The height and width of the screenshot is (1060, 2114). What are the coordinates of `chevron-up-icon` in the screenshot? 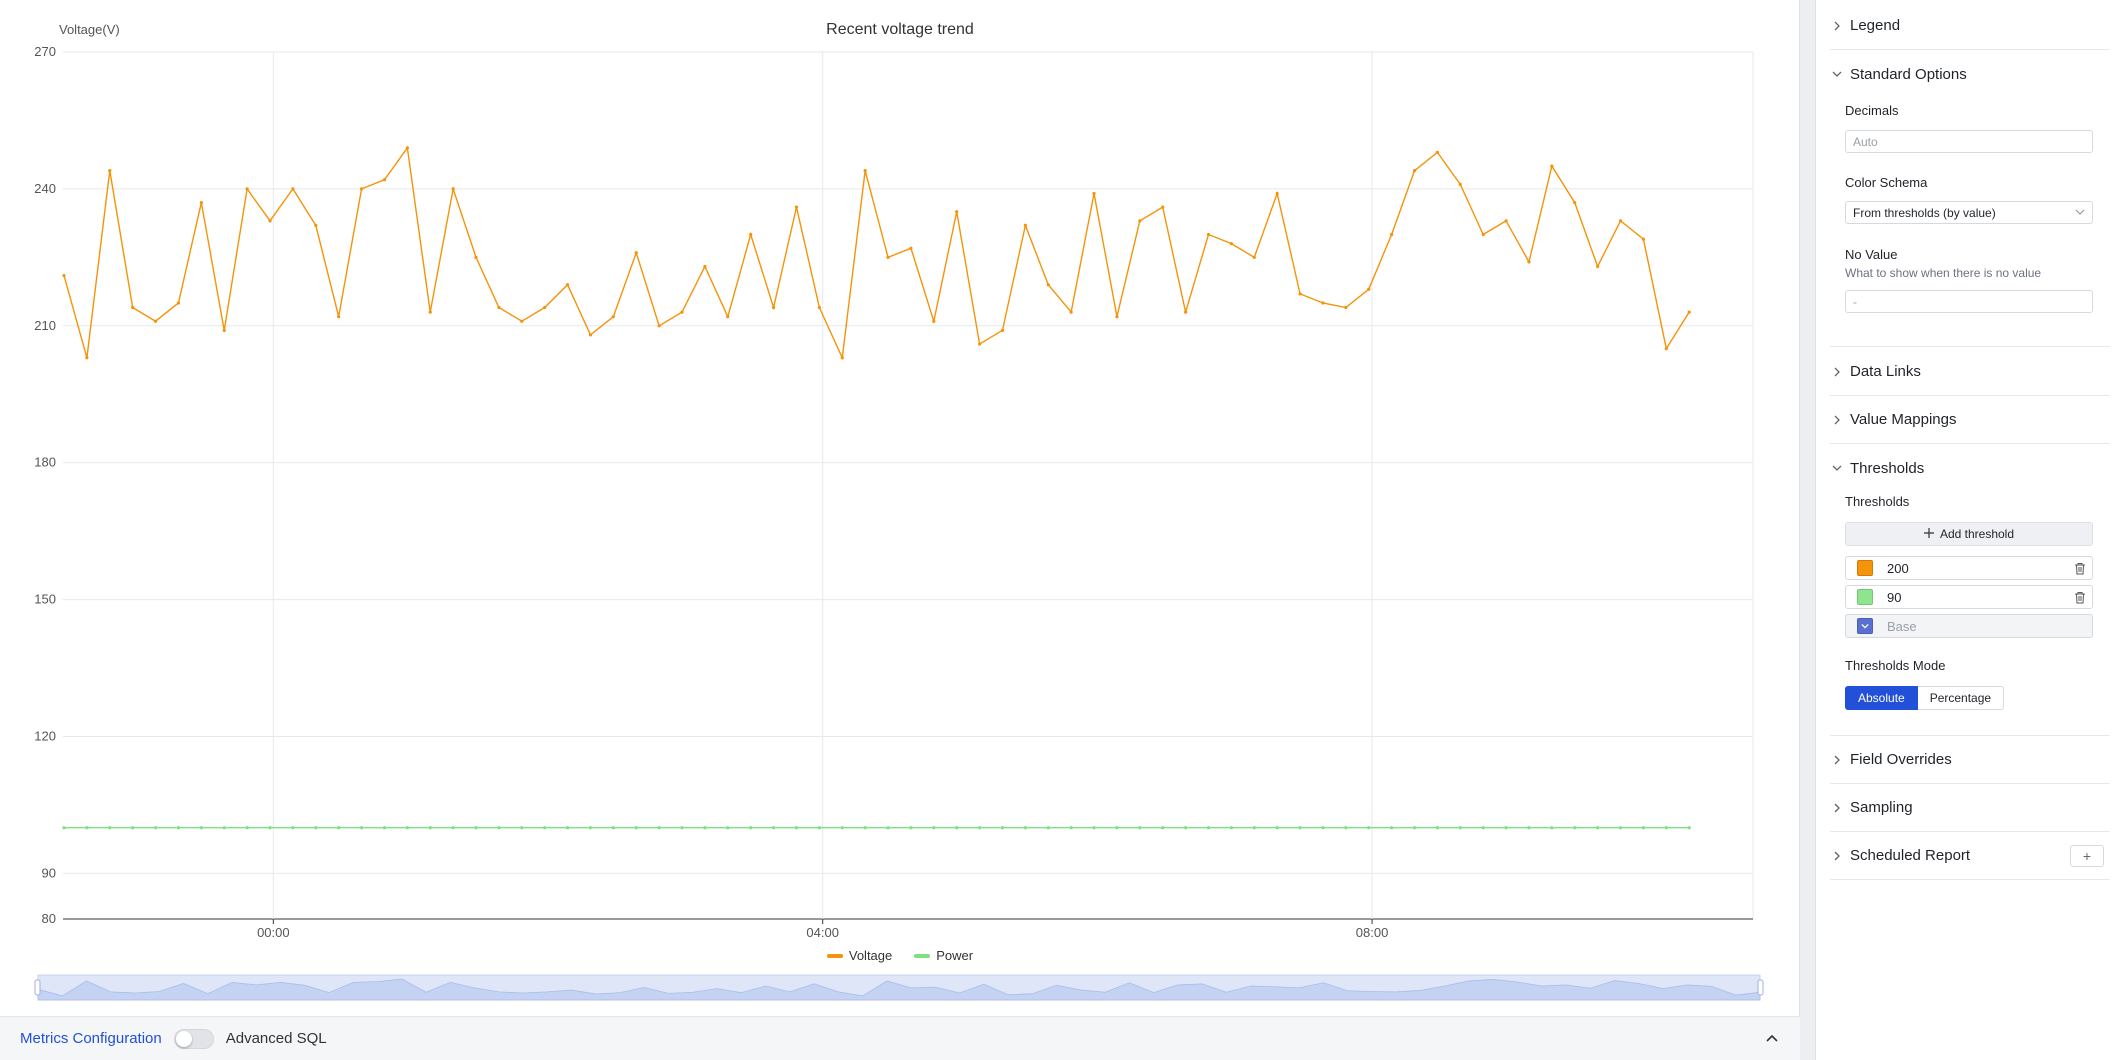 It's located at (1772, 1039).